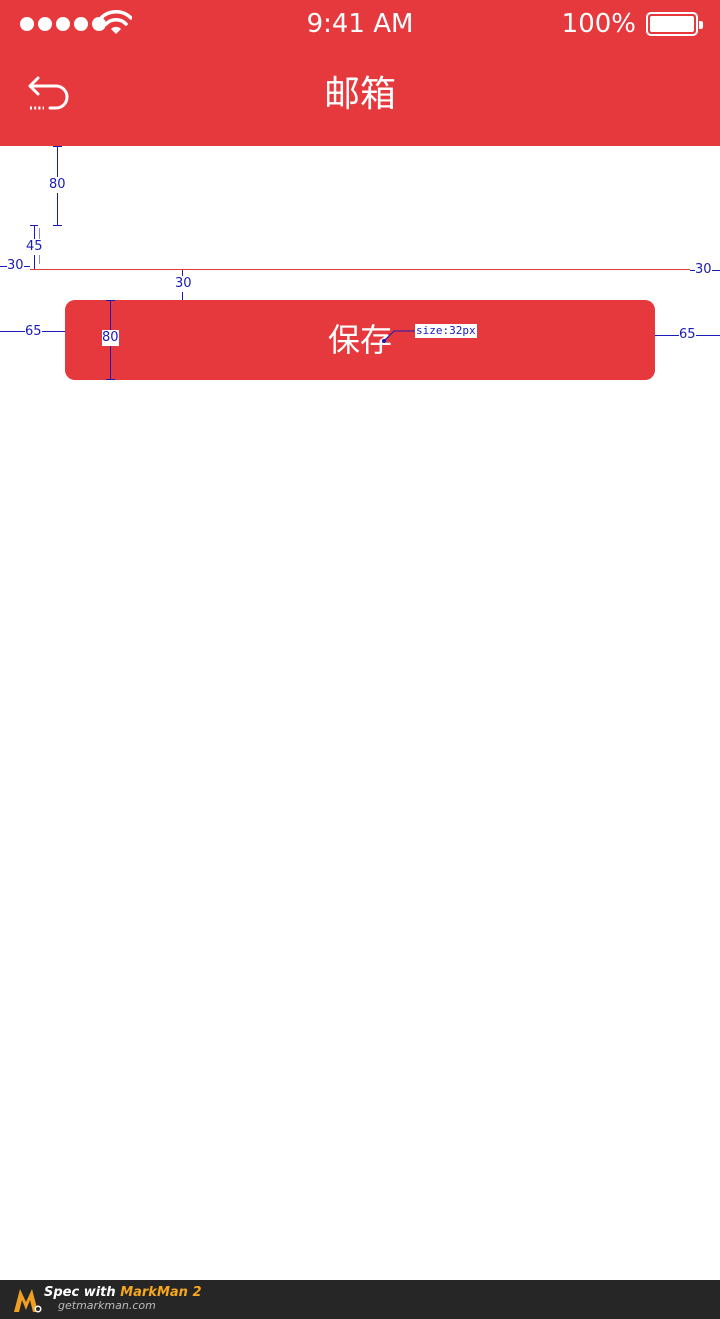 This screenshot has width=720, height=1319. I want to click on measure-label-65-left: 65, so click(33, 332).